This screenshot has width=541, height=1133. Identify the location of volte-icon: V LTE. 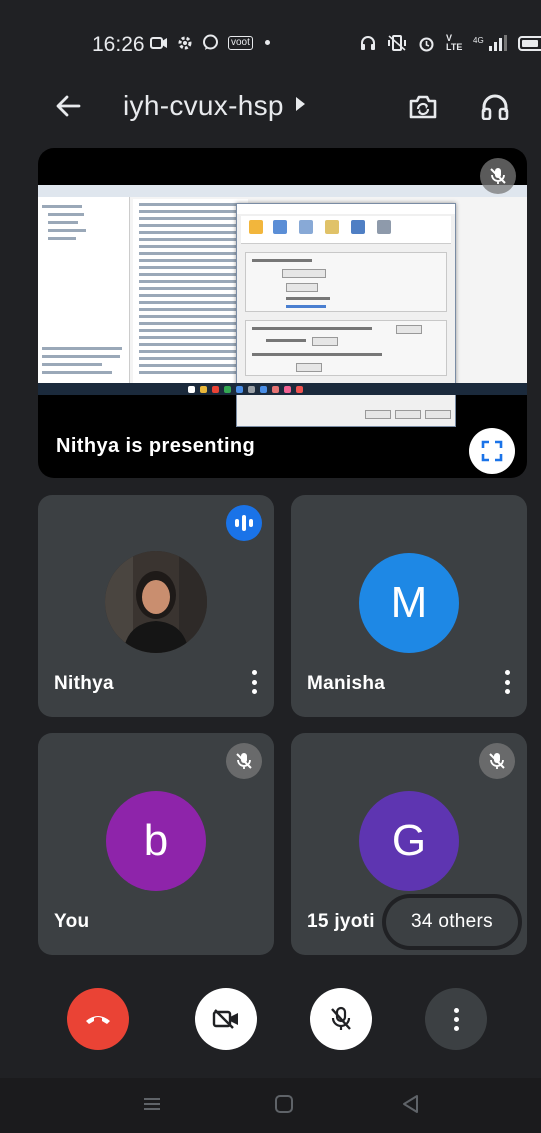
(454, 42).